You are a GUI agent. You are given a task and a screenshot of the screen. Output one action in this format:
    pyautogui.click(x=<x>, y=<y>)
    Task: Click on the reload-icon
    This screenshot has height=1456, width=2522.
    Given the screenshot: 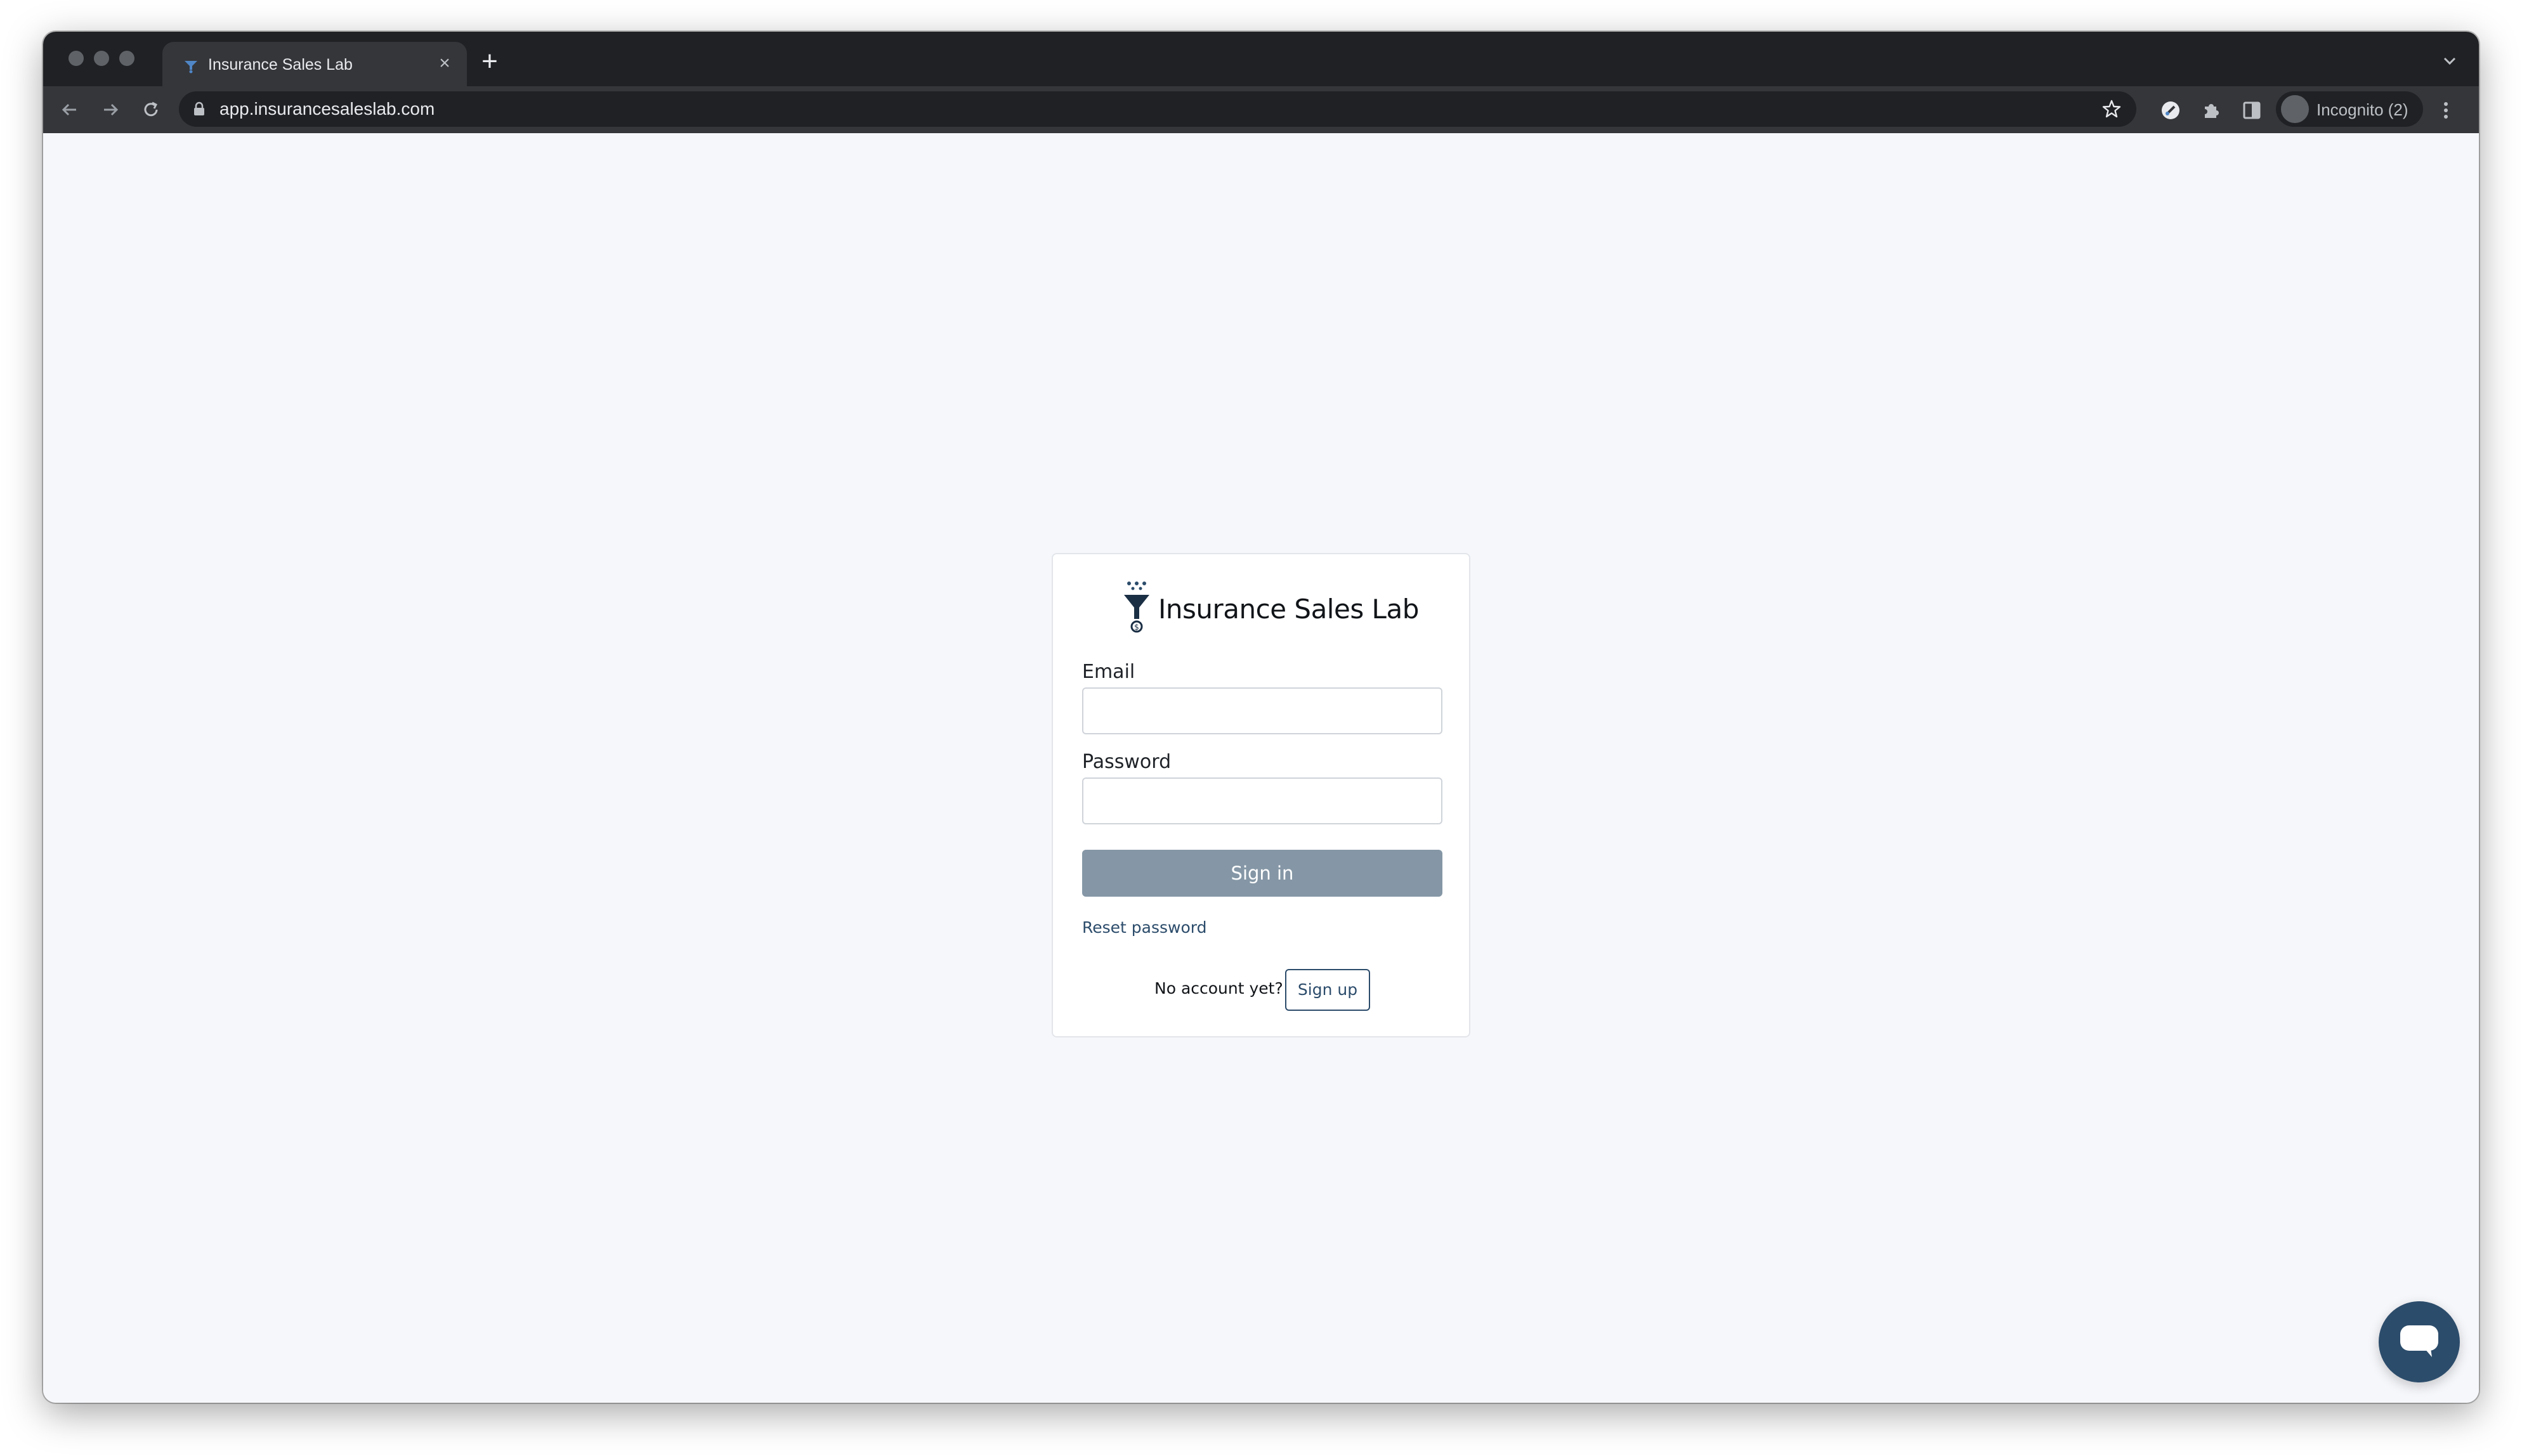 What is the action you would take?
    pyautogui.click(x=151, y=109)
    